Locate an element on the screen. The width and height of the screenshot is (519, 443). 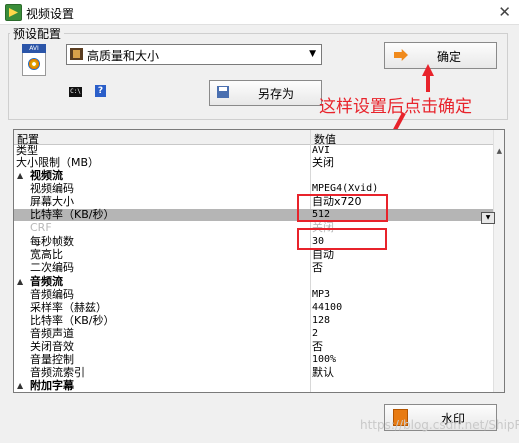
row-label: 音频声道 is located at coordinates (52, 333).